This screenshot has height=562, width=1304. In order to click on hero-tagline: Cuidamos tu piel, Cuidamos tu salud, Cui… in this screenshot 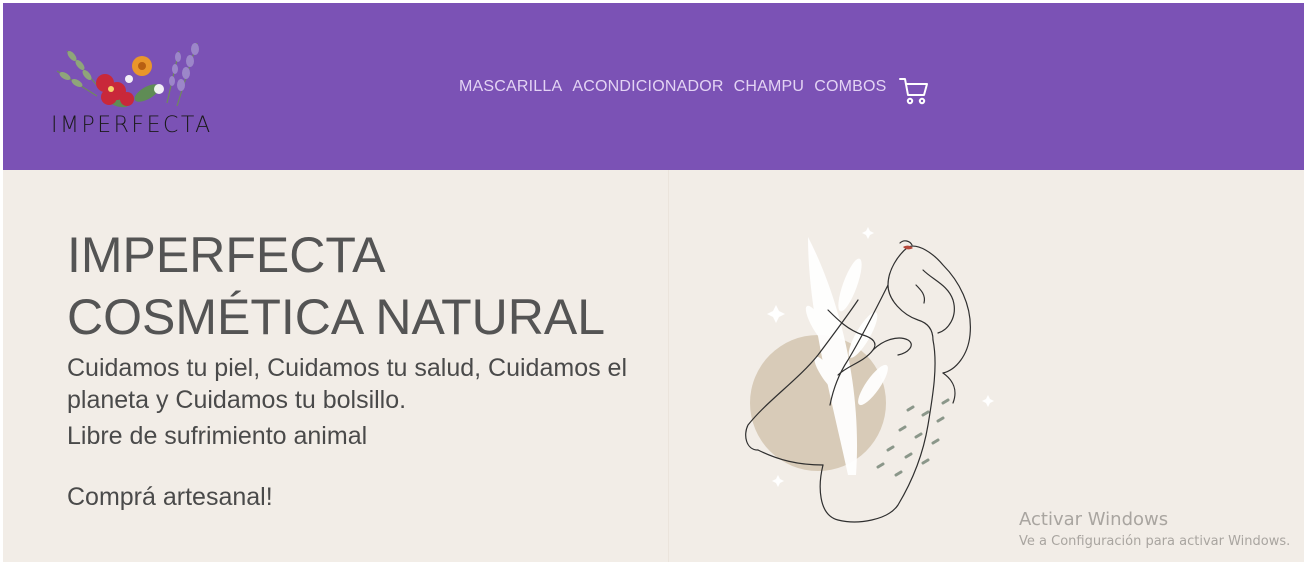, I will do `click(347, 384)`.